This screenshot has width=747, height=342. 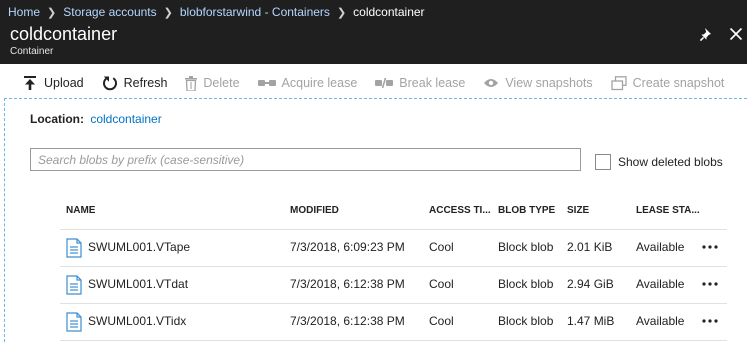 I want to click on delete-button: Delete, so click(x=212, y=83).